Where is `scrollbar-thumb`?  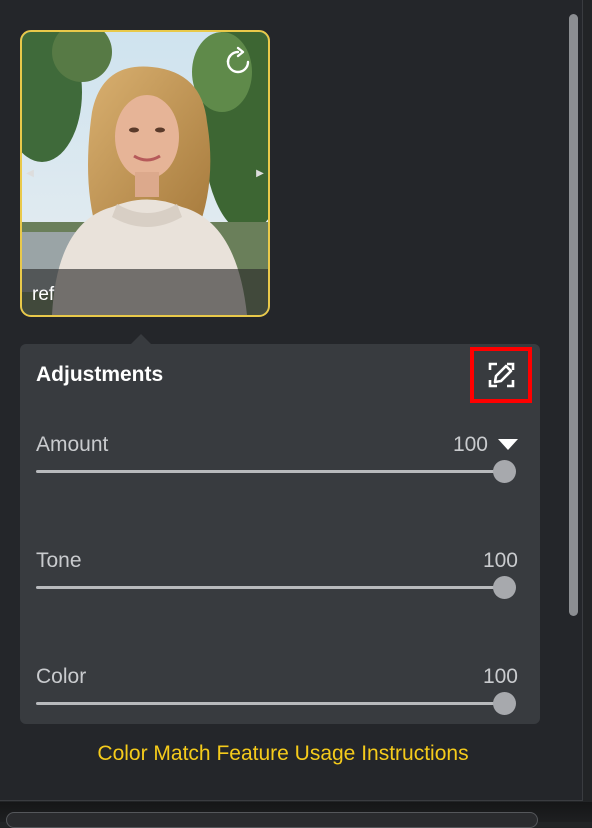 scrollbar-thumb is located at coordinates (573, 315).